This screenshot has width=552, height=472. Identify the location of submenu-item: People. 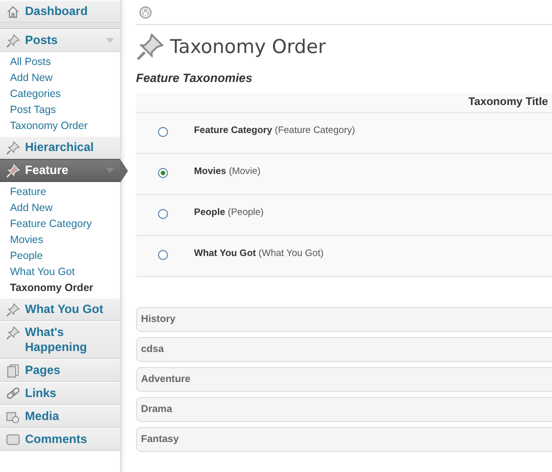
(60, 256).